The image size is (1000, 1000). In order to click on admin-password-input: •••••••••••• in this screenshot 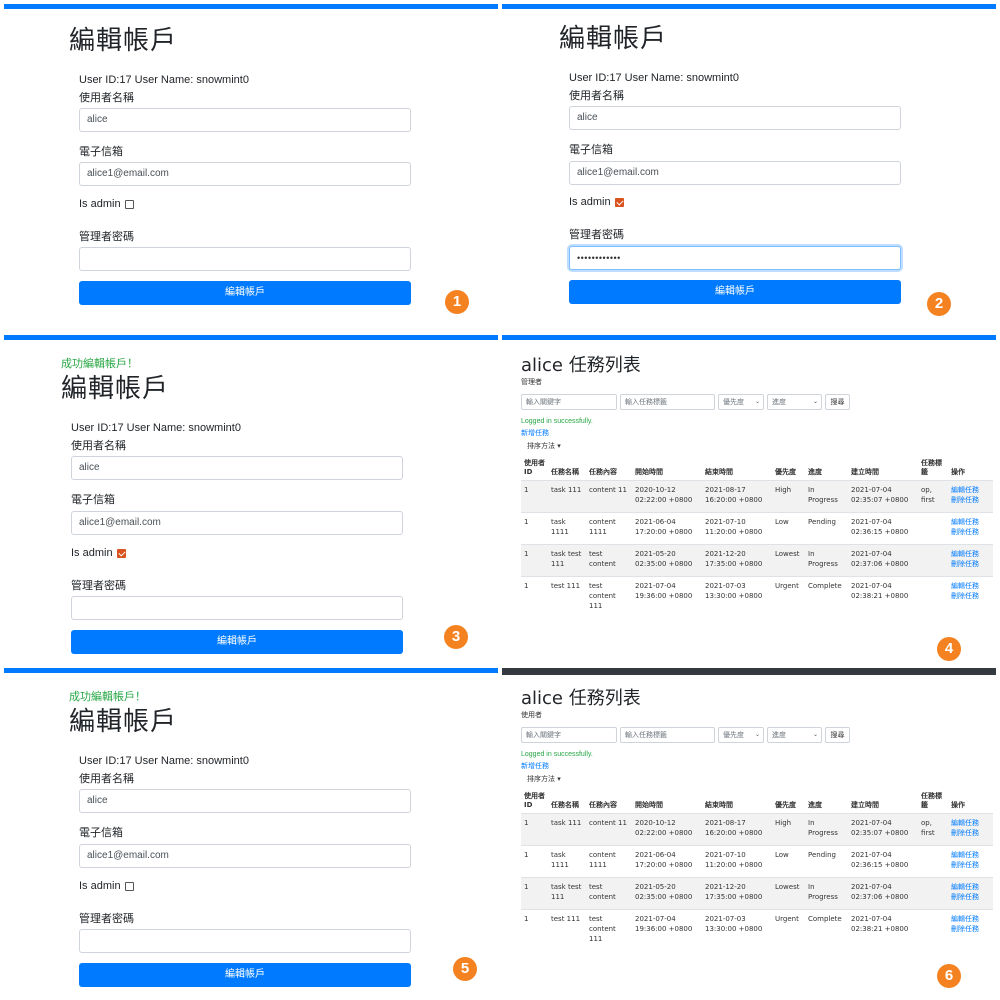, I will do `click(735, 258)`.